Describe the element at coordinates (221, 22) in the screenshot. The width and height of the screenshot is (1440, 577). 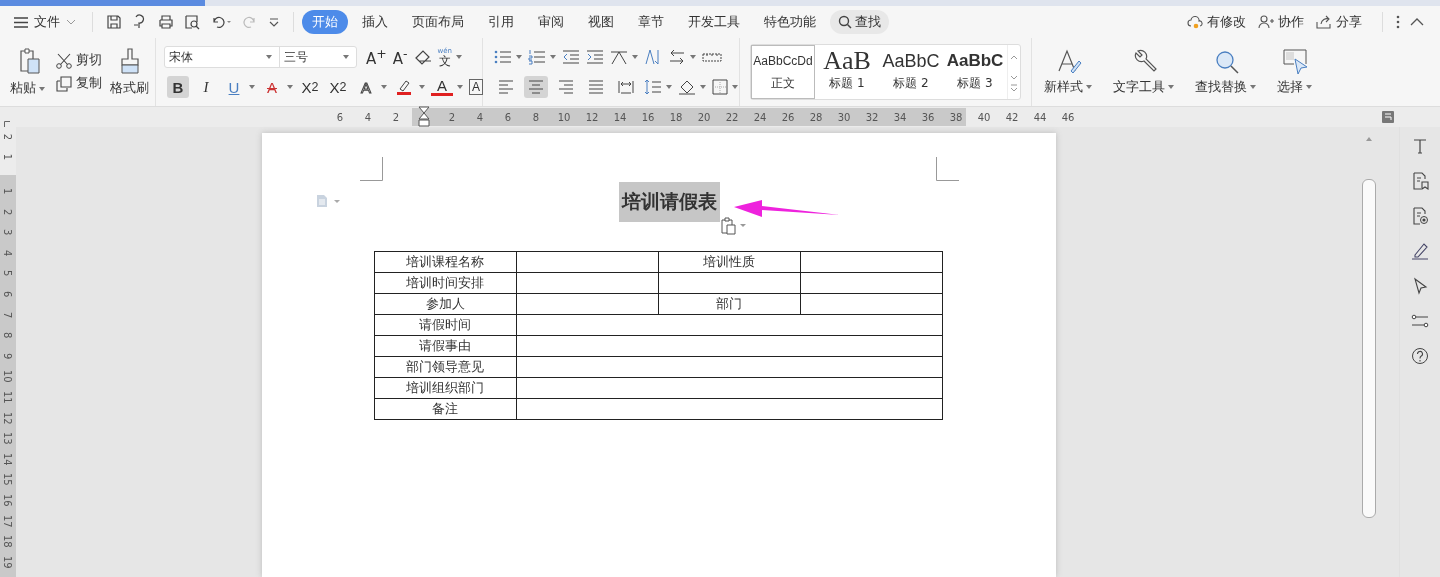
I see `undo-icon` at that location.